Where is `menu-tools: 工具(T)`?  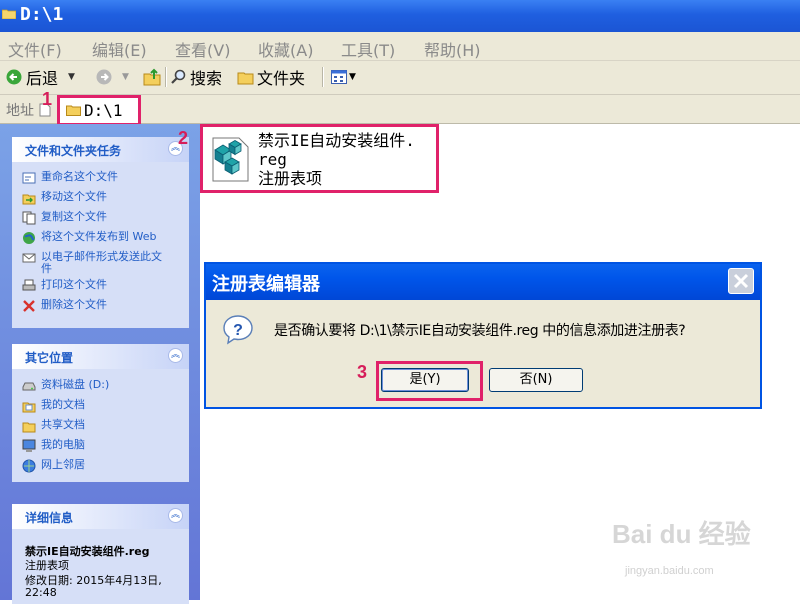 menu-tools: 工具(T) is located at coordinates (368, 49).